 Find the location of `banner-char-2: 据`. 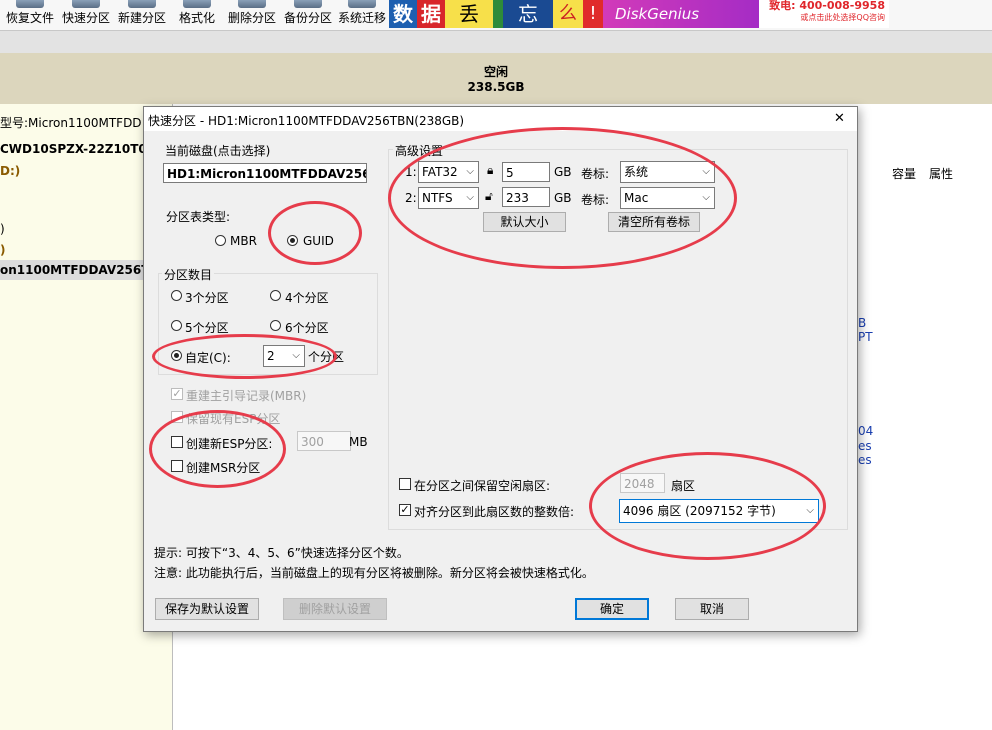

banner-char-2: 据 is located at coordinates (431, 14).